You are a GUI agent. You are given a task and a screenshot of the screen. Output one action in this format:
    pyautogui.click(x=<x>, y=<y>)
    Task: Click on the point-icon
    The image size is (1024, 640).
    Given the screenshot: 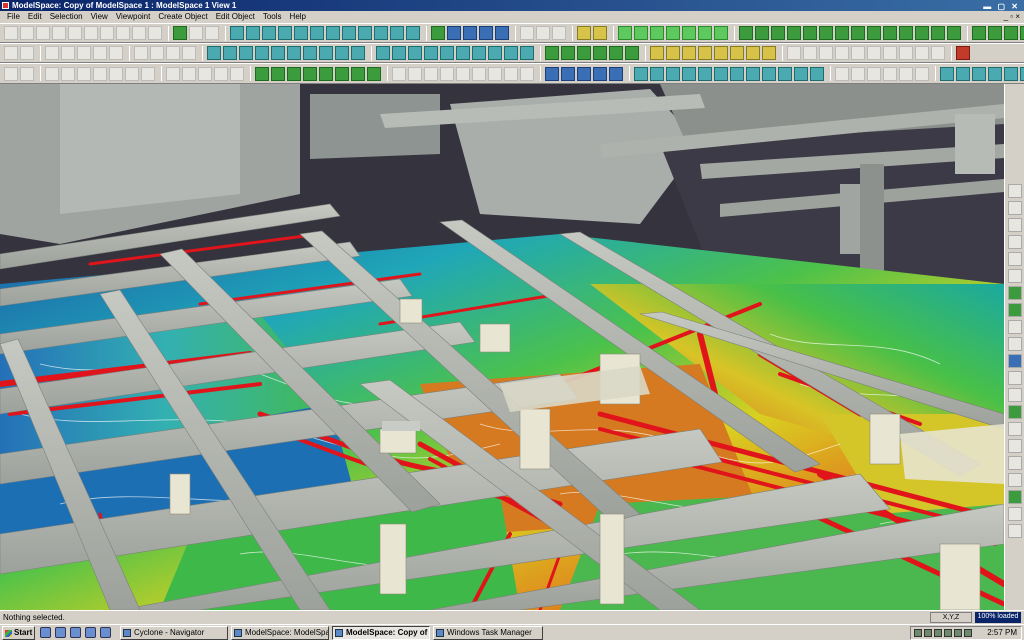 What is the action you would take?
    pyautogui.click(x=486, y=33)
    